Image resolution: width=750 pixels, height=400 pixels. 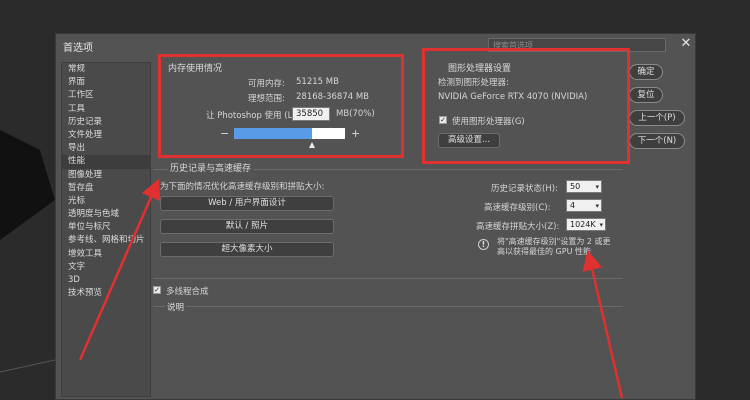 What do you see at coordinates (119, 269) in the screenshot?
I see `arrow-to-memory` at bounding box center [119, 269].